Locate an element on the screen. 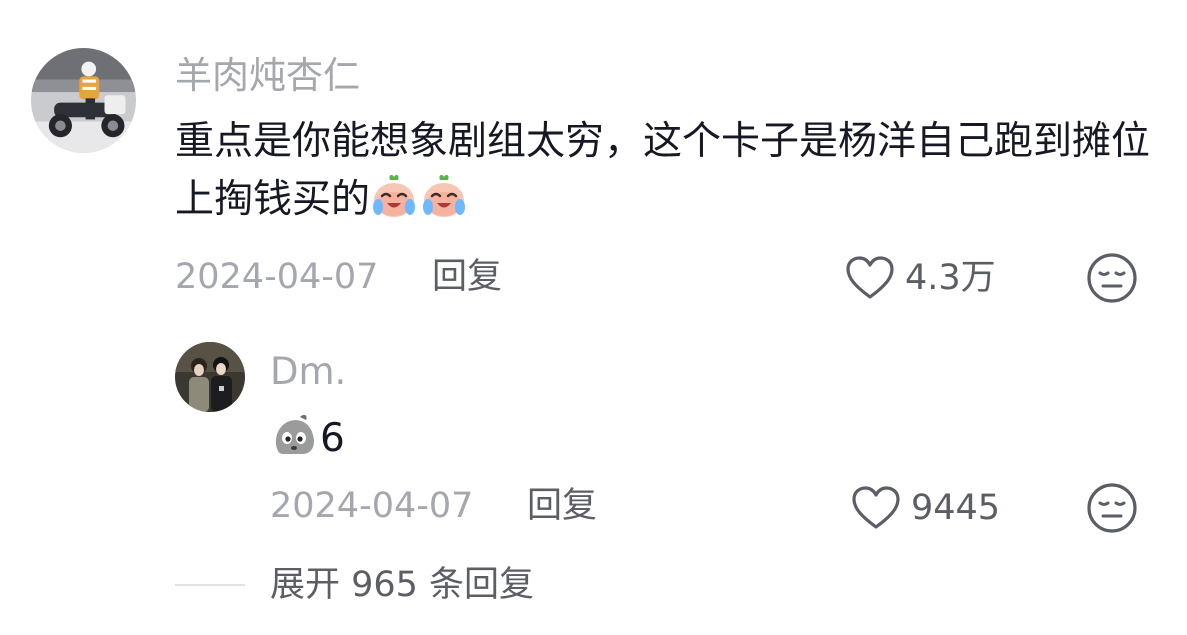  like-button: 4.3万 is located at coordinates (920, 278).